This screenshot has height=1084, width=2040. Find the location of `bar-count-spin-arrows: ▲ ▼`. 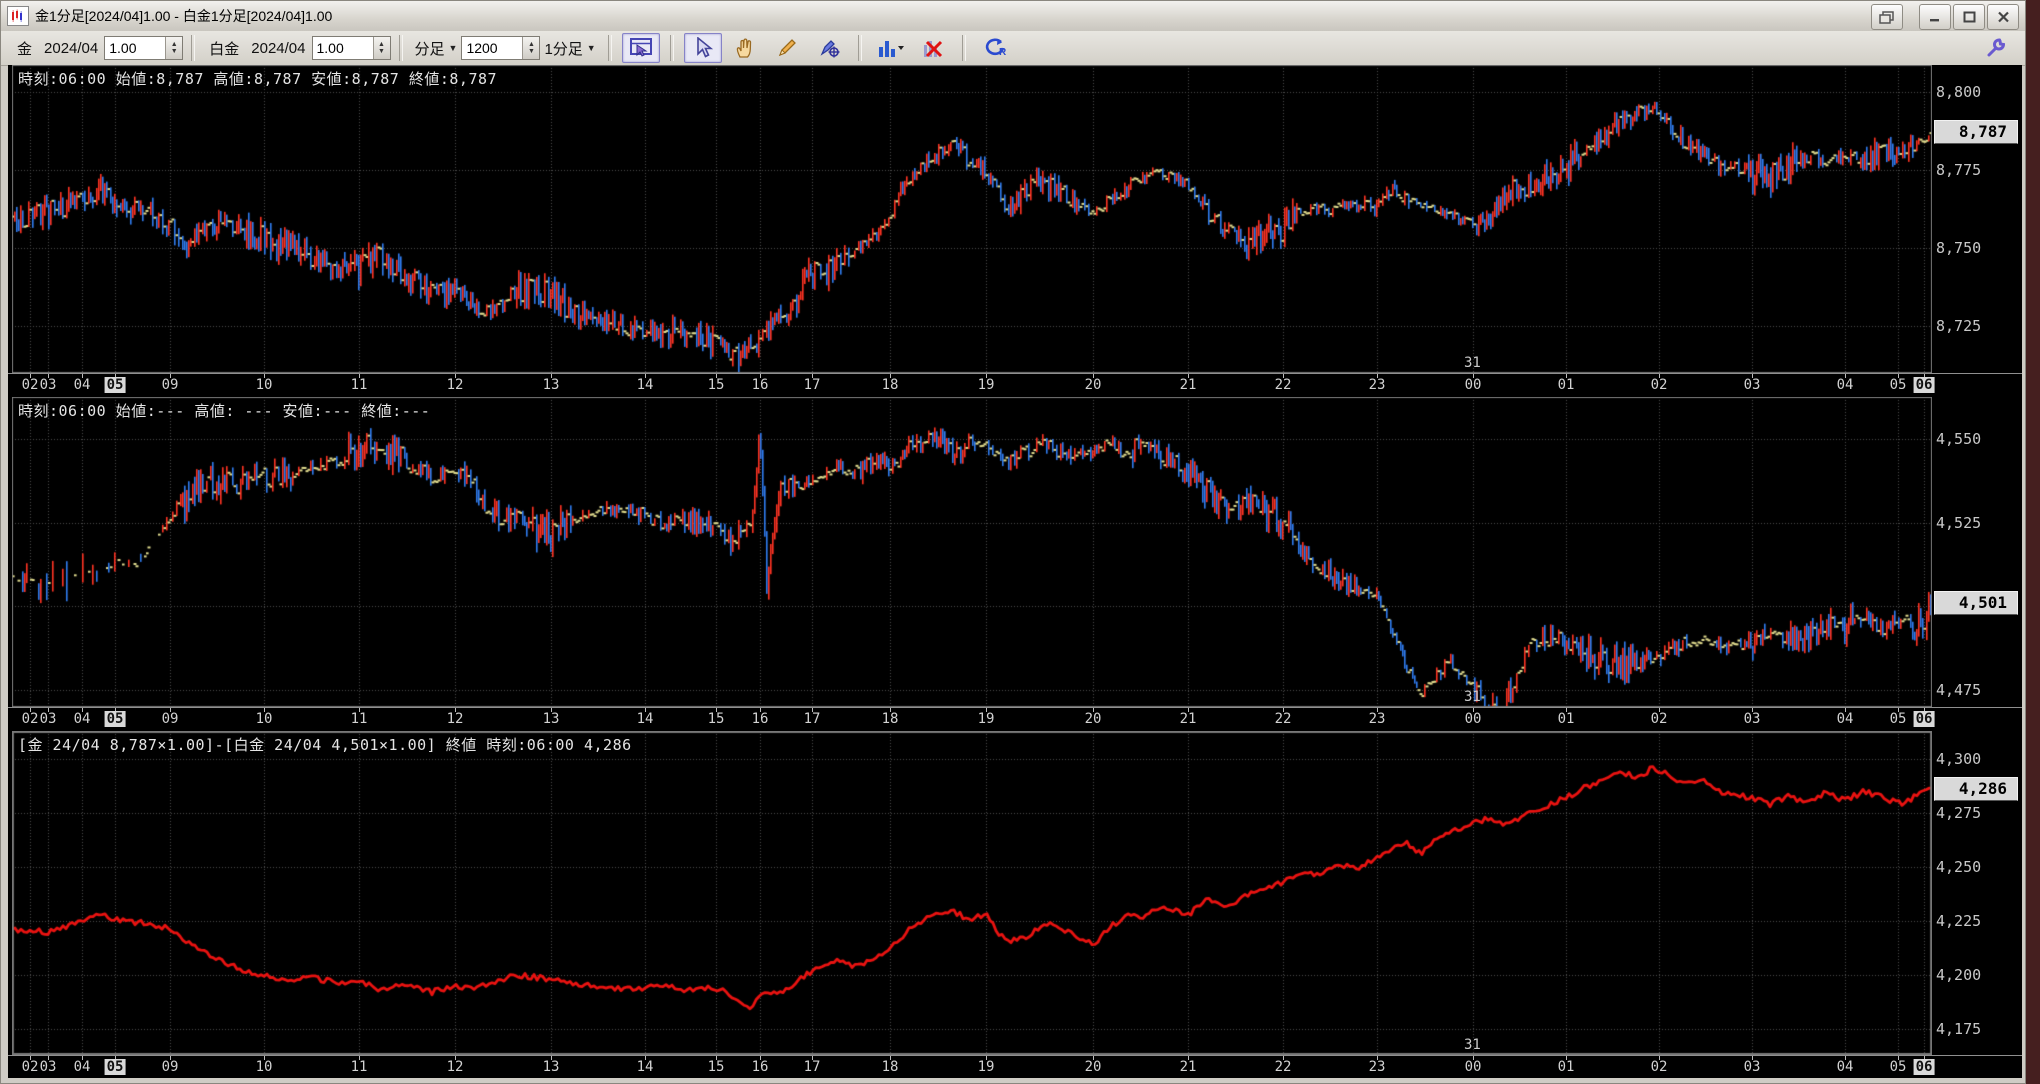

bar-count-spin-arrows: ▲ ▼ is located at coordinates (531, 48).